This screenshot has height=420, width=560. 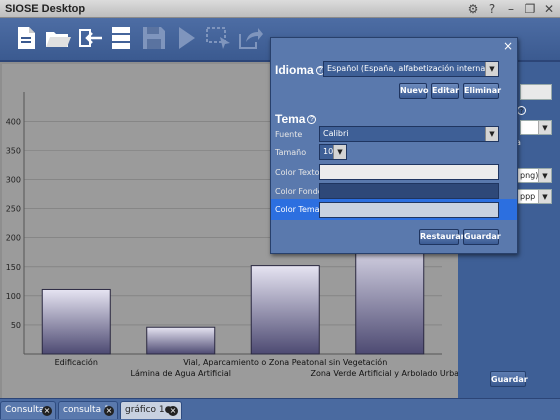 What do you see at coordinates (384, 373) in the screenshot?
I see `x-tick-label: Zona Verde Artificial y Arbolado Urbano` at bounding box center [384, 373].